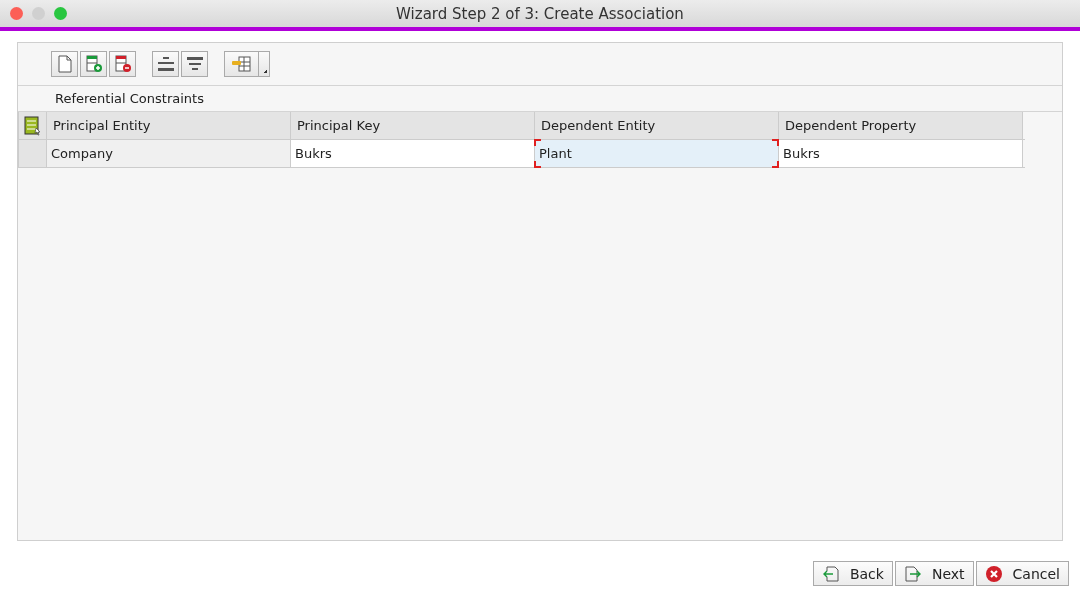 This screenshot has width=1080, height=596. I want to click on align-center-button, so click(165, 64).